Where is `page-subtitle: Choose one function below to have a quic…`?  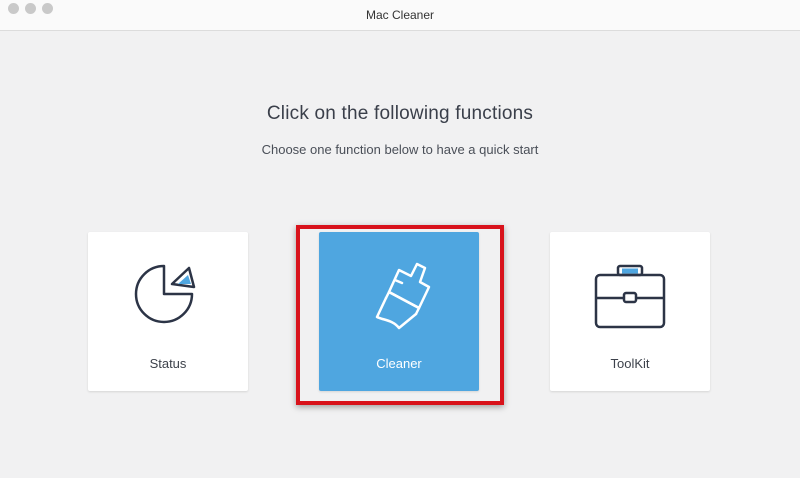 page-subtitle: Choose one function below to have a quic… is located at coordinates (400, 149).